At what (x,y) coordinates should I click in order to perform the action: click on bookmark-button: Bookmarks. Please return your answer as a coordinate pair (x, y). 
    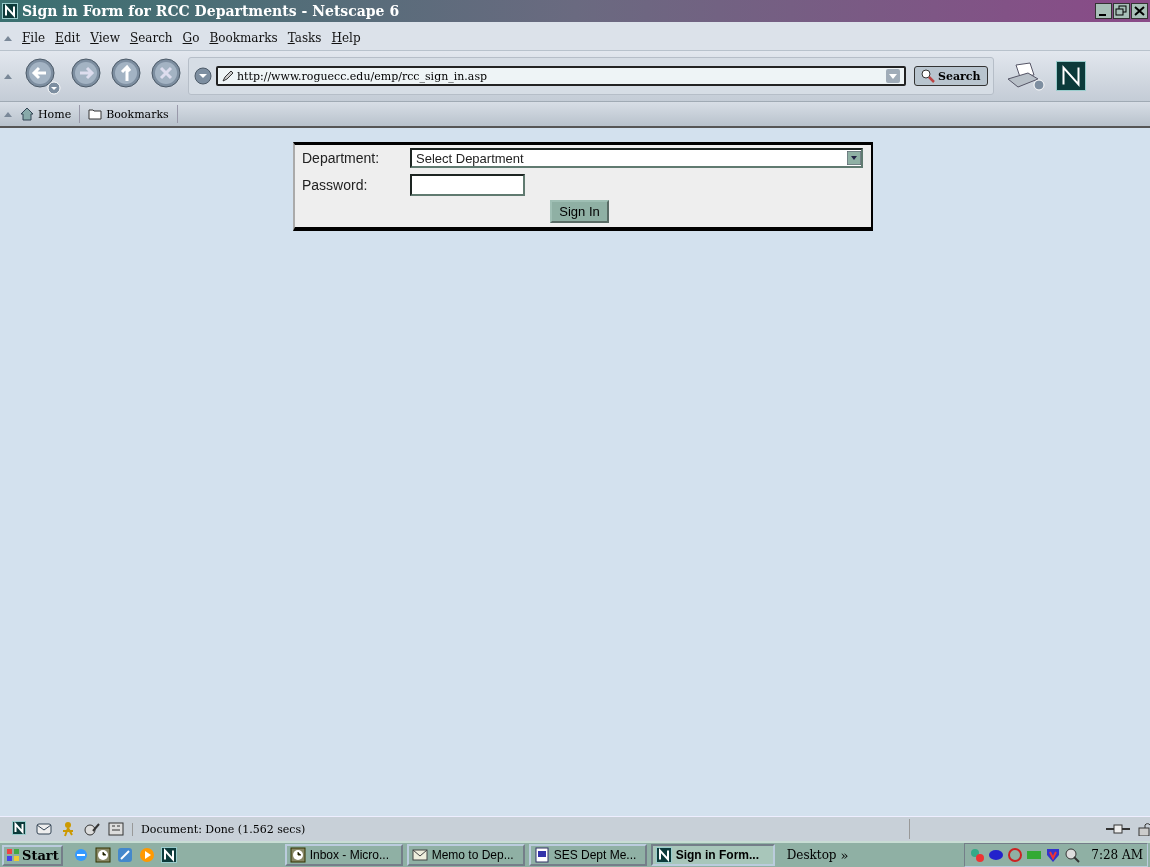
    Looking at the image, I should click on (132, 114).